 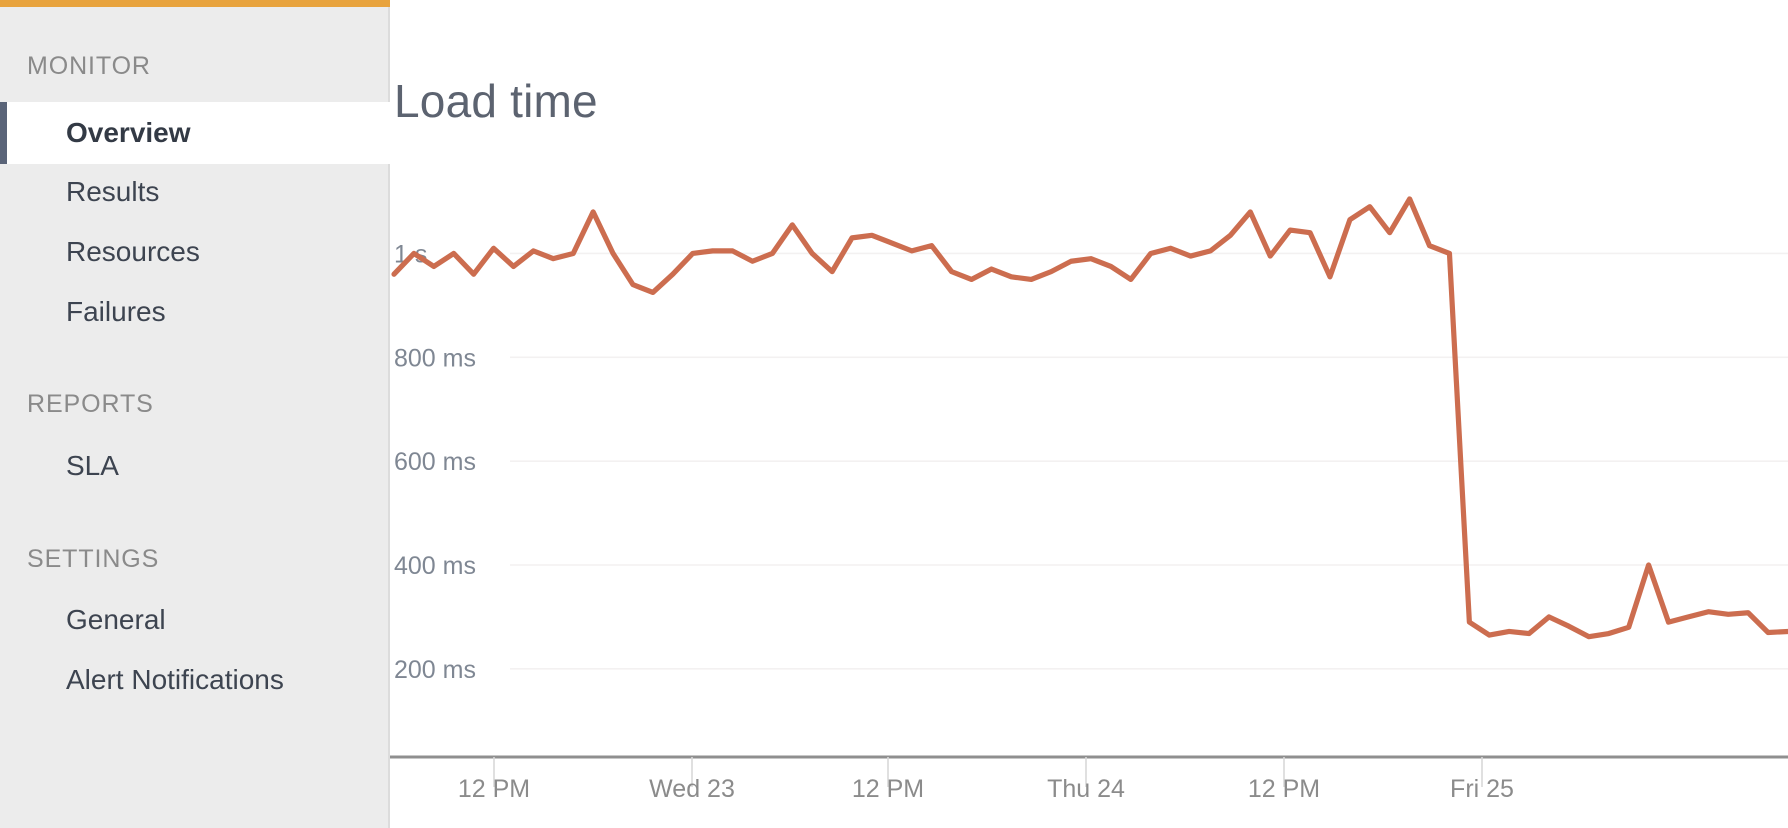 I want to click on chart-x-axis-labels: 12 PM Wed 23 12 PM Thu 24 12 PM Fri 25, so click(x=986, y=789).